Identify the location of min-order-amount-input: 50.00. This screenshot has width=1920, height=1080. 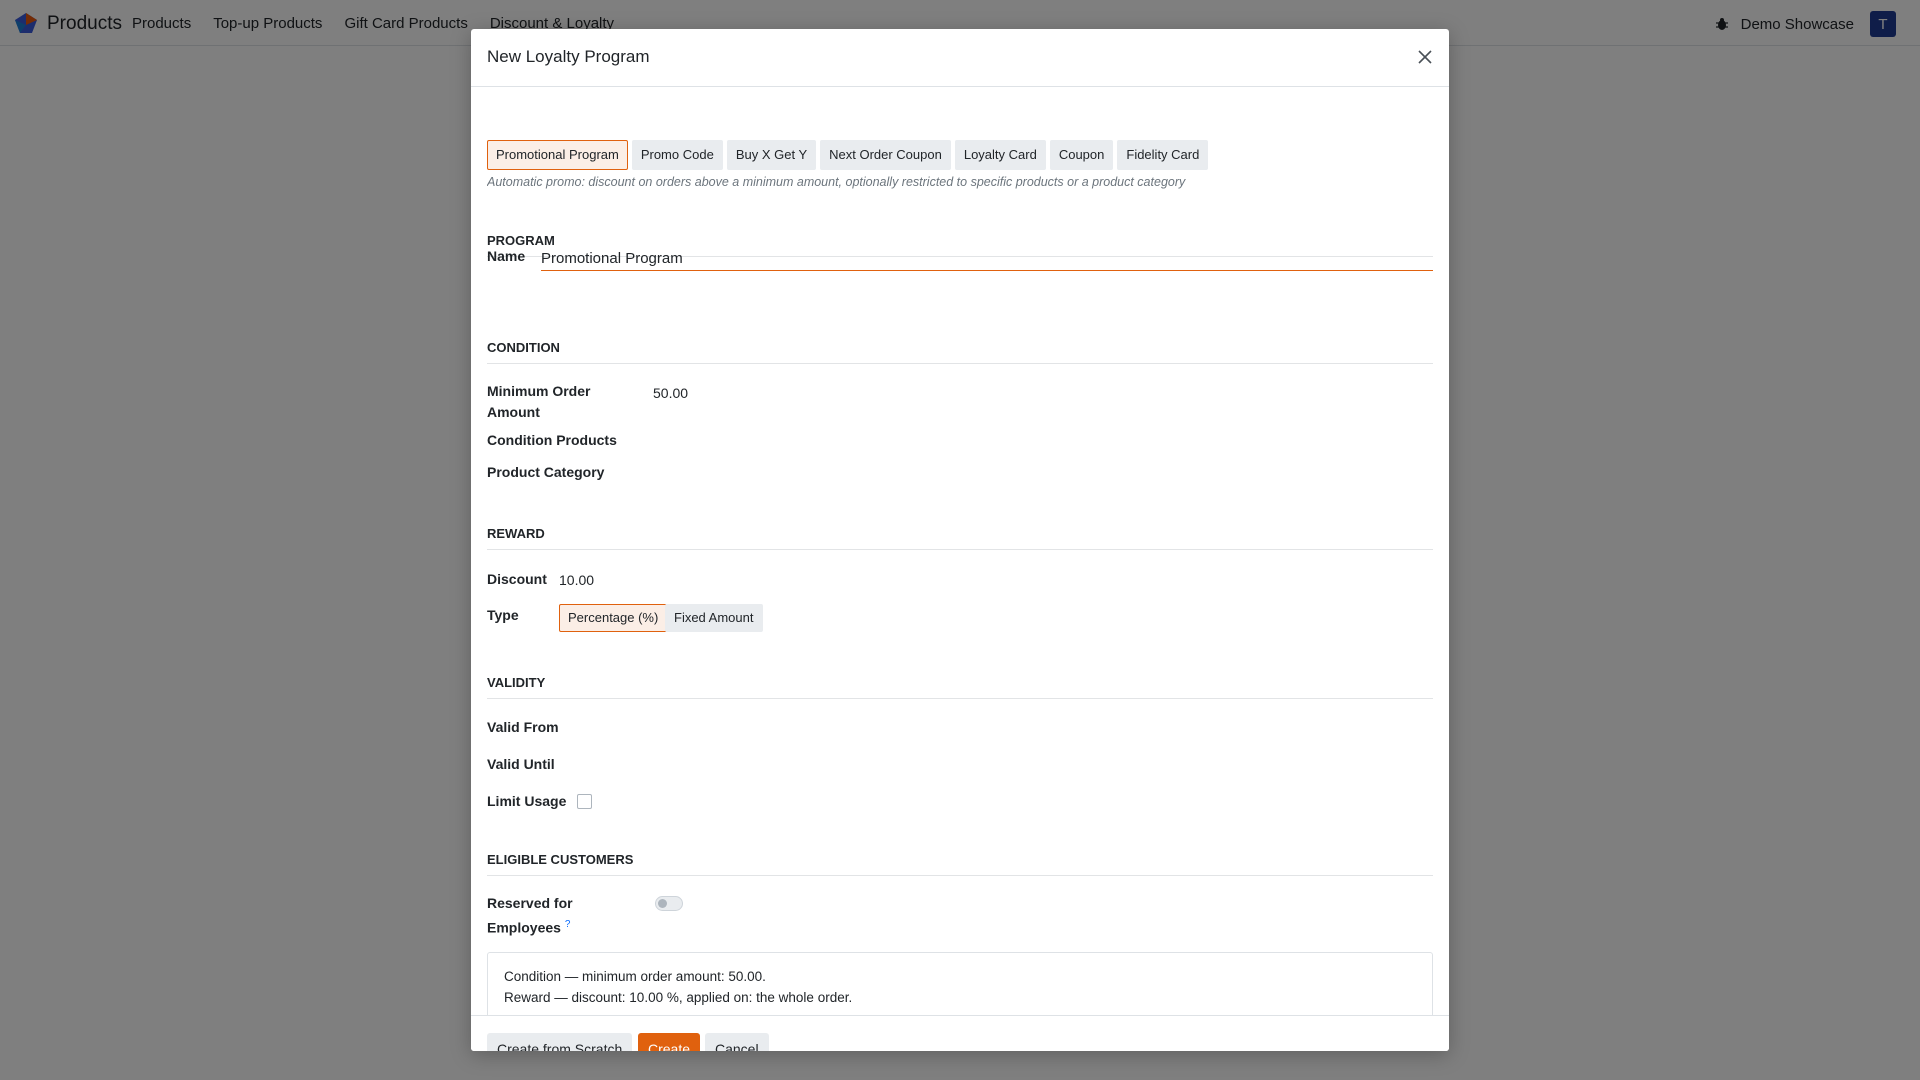
(670, 393).